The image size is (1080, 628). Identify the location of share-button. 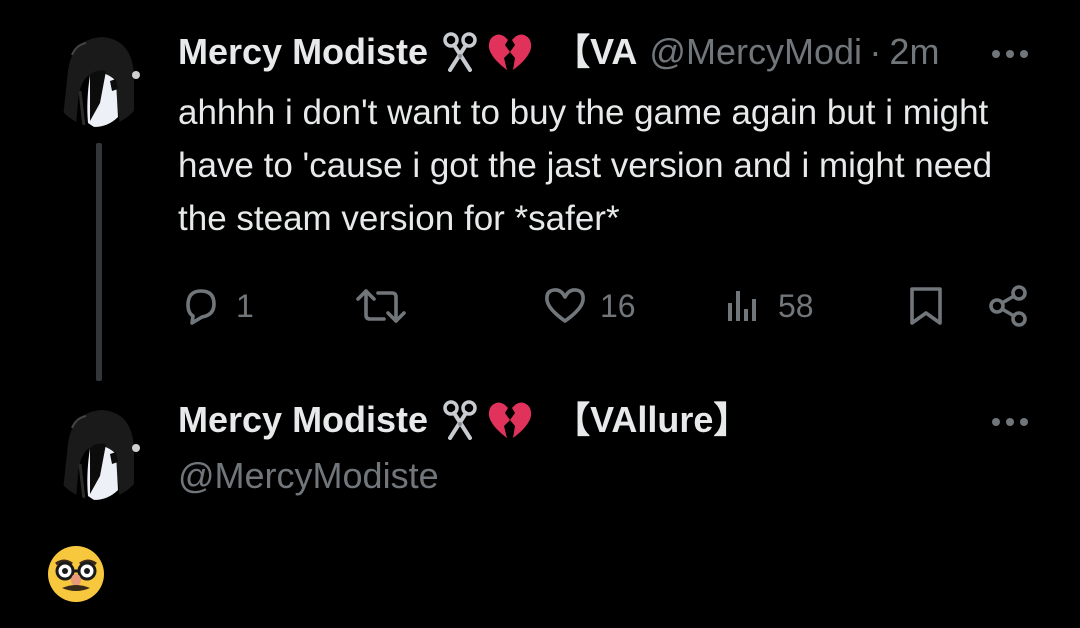
(1009, 306).